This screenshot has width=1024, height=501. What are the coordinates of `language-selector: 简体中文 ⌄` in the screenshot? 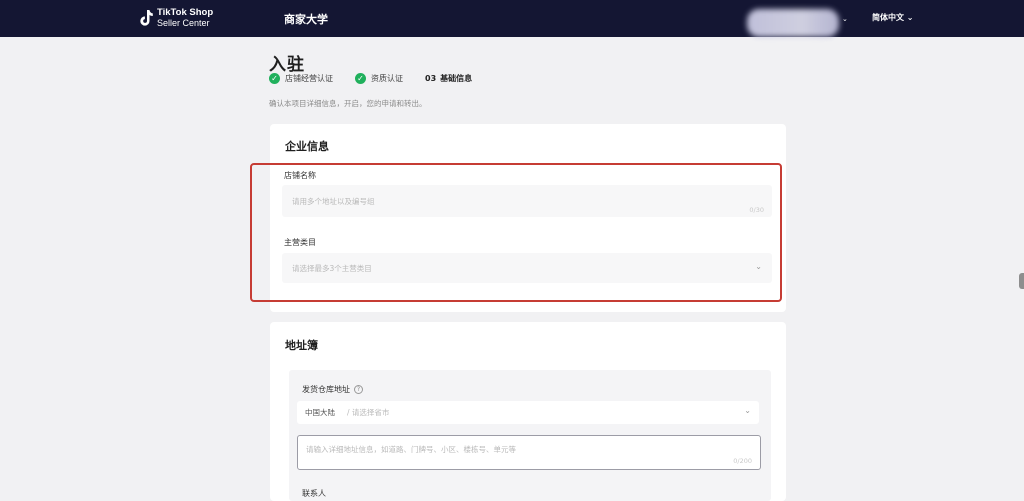 It's located at (893, 17).